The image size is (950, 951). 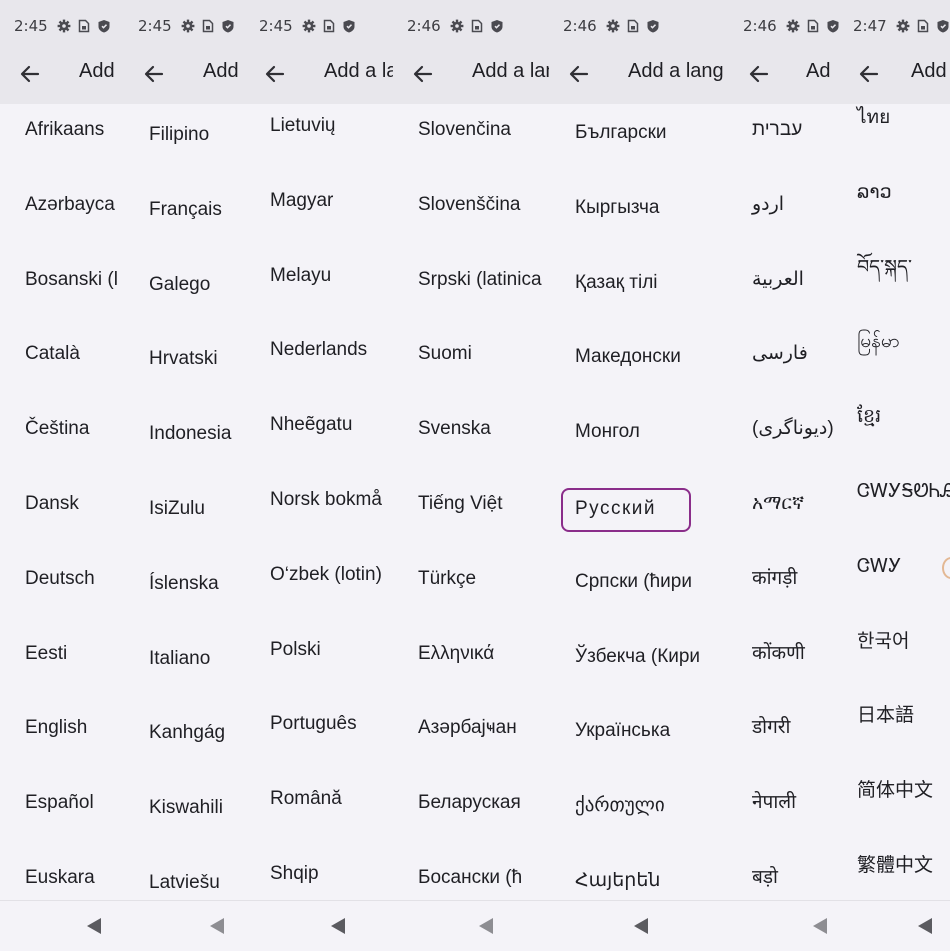 I want to click on language-item: Kiswahili, so click(x=184, y=808).